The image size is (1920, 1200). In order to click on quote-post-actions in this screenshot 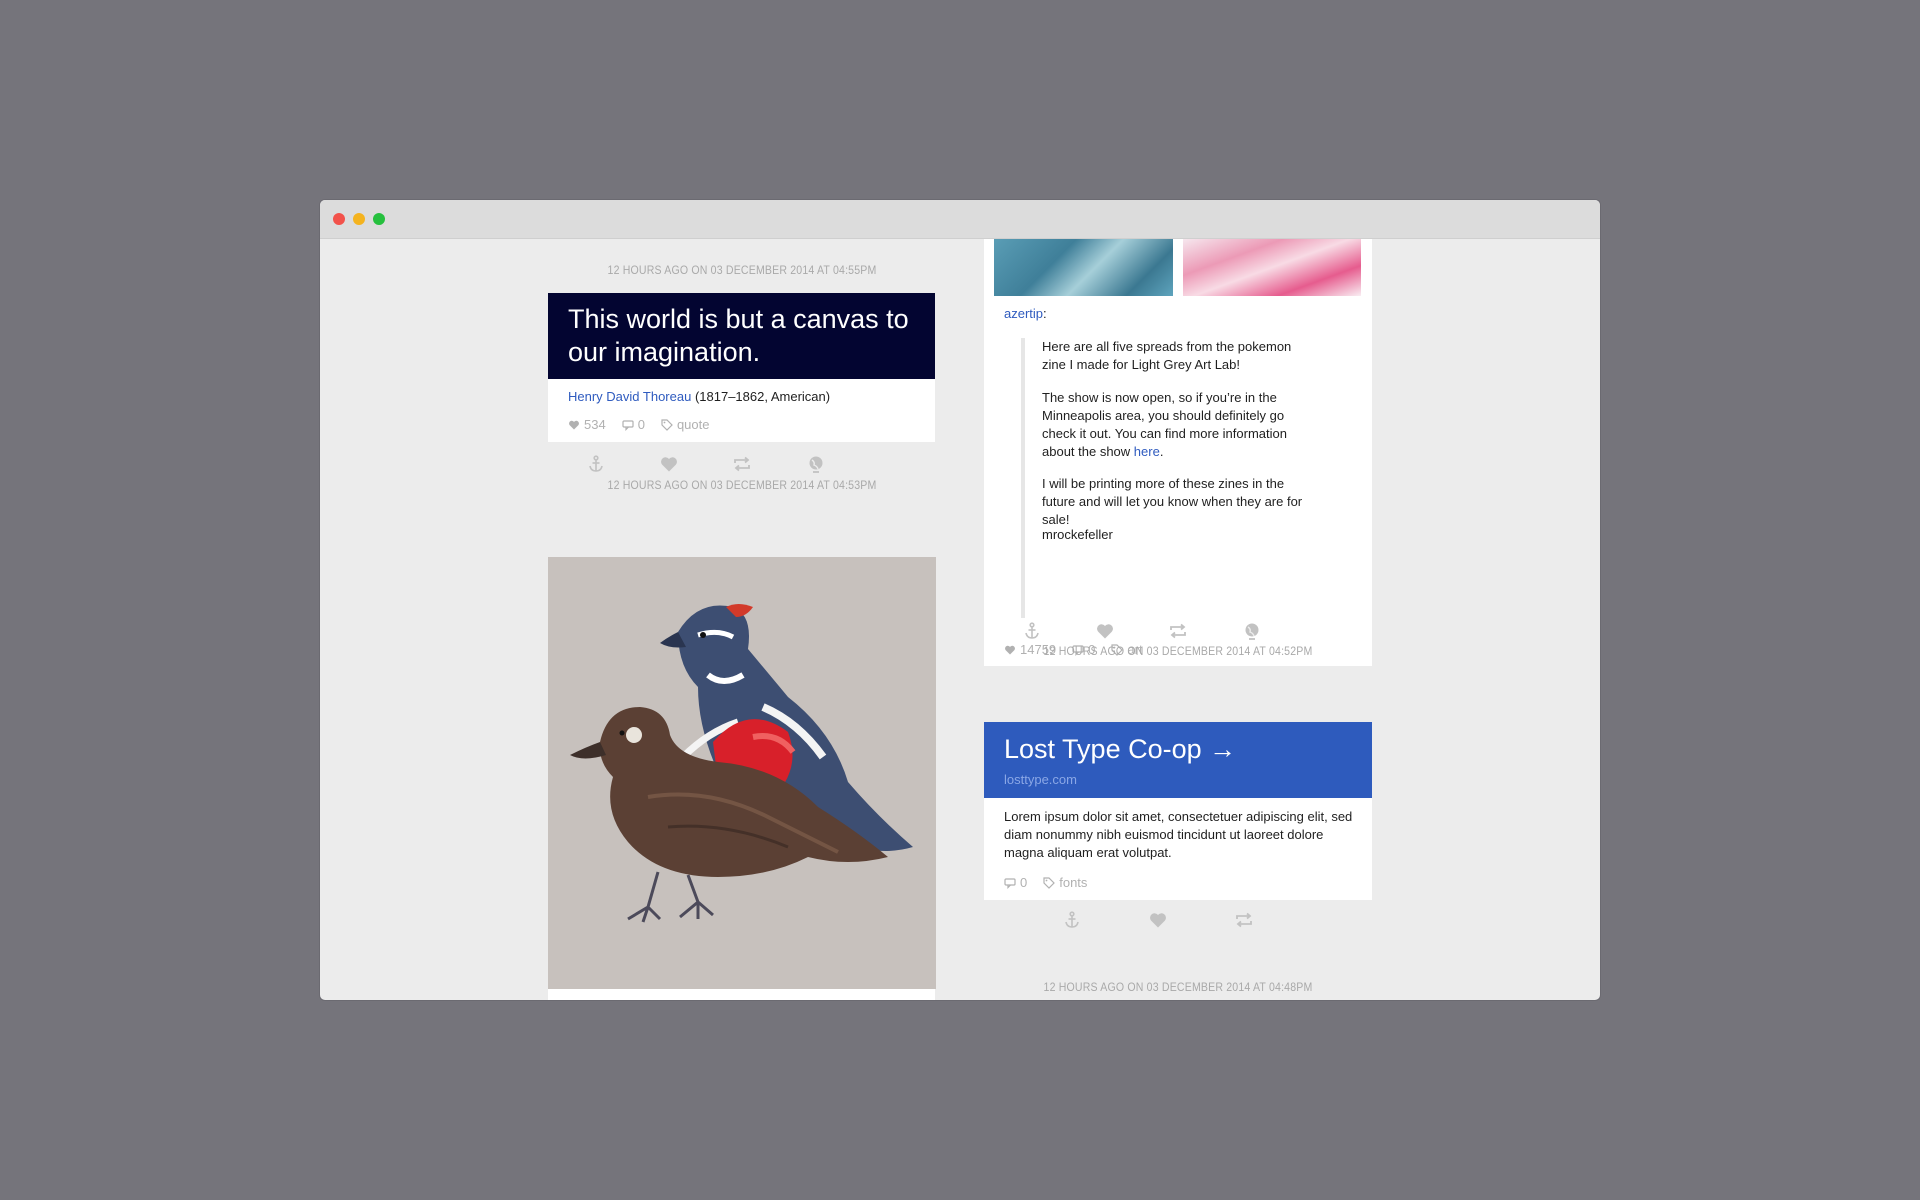, I will do `click(742, 466)`.